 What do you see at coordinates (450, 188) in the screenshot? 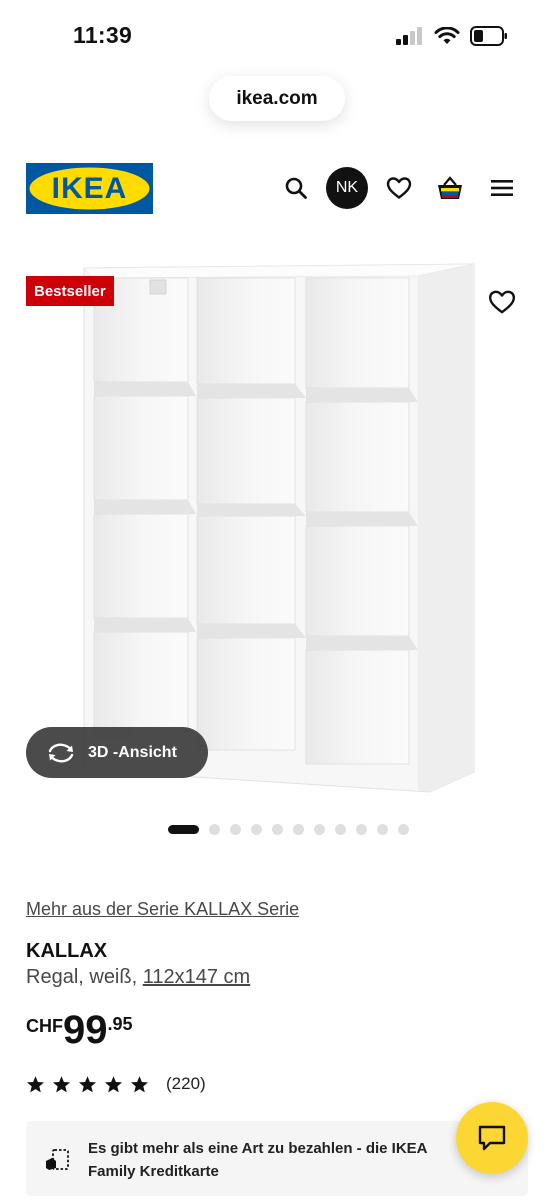
I see `shopping-bag-icon` at bounding box center [450, 188].